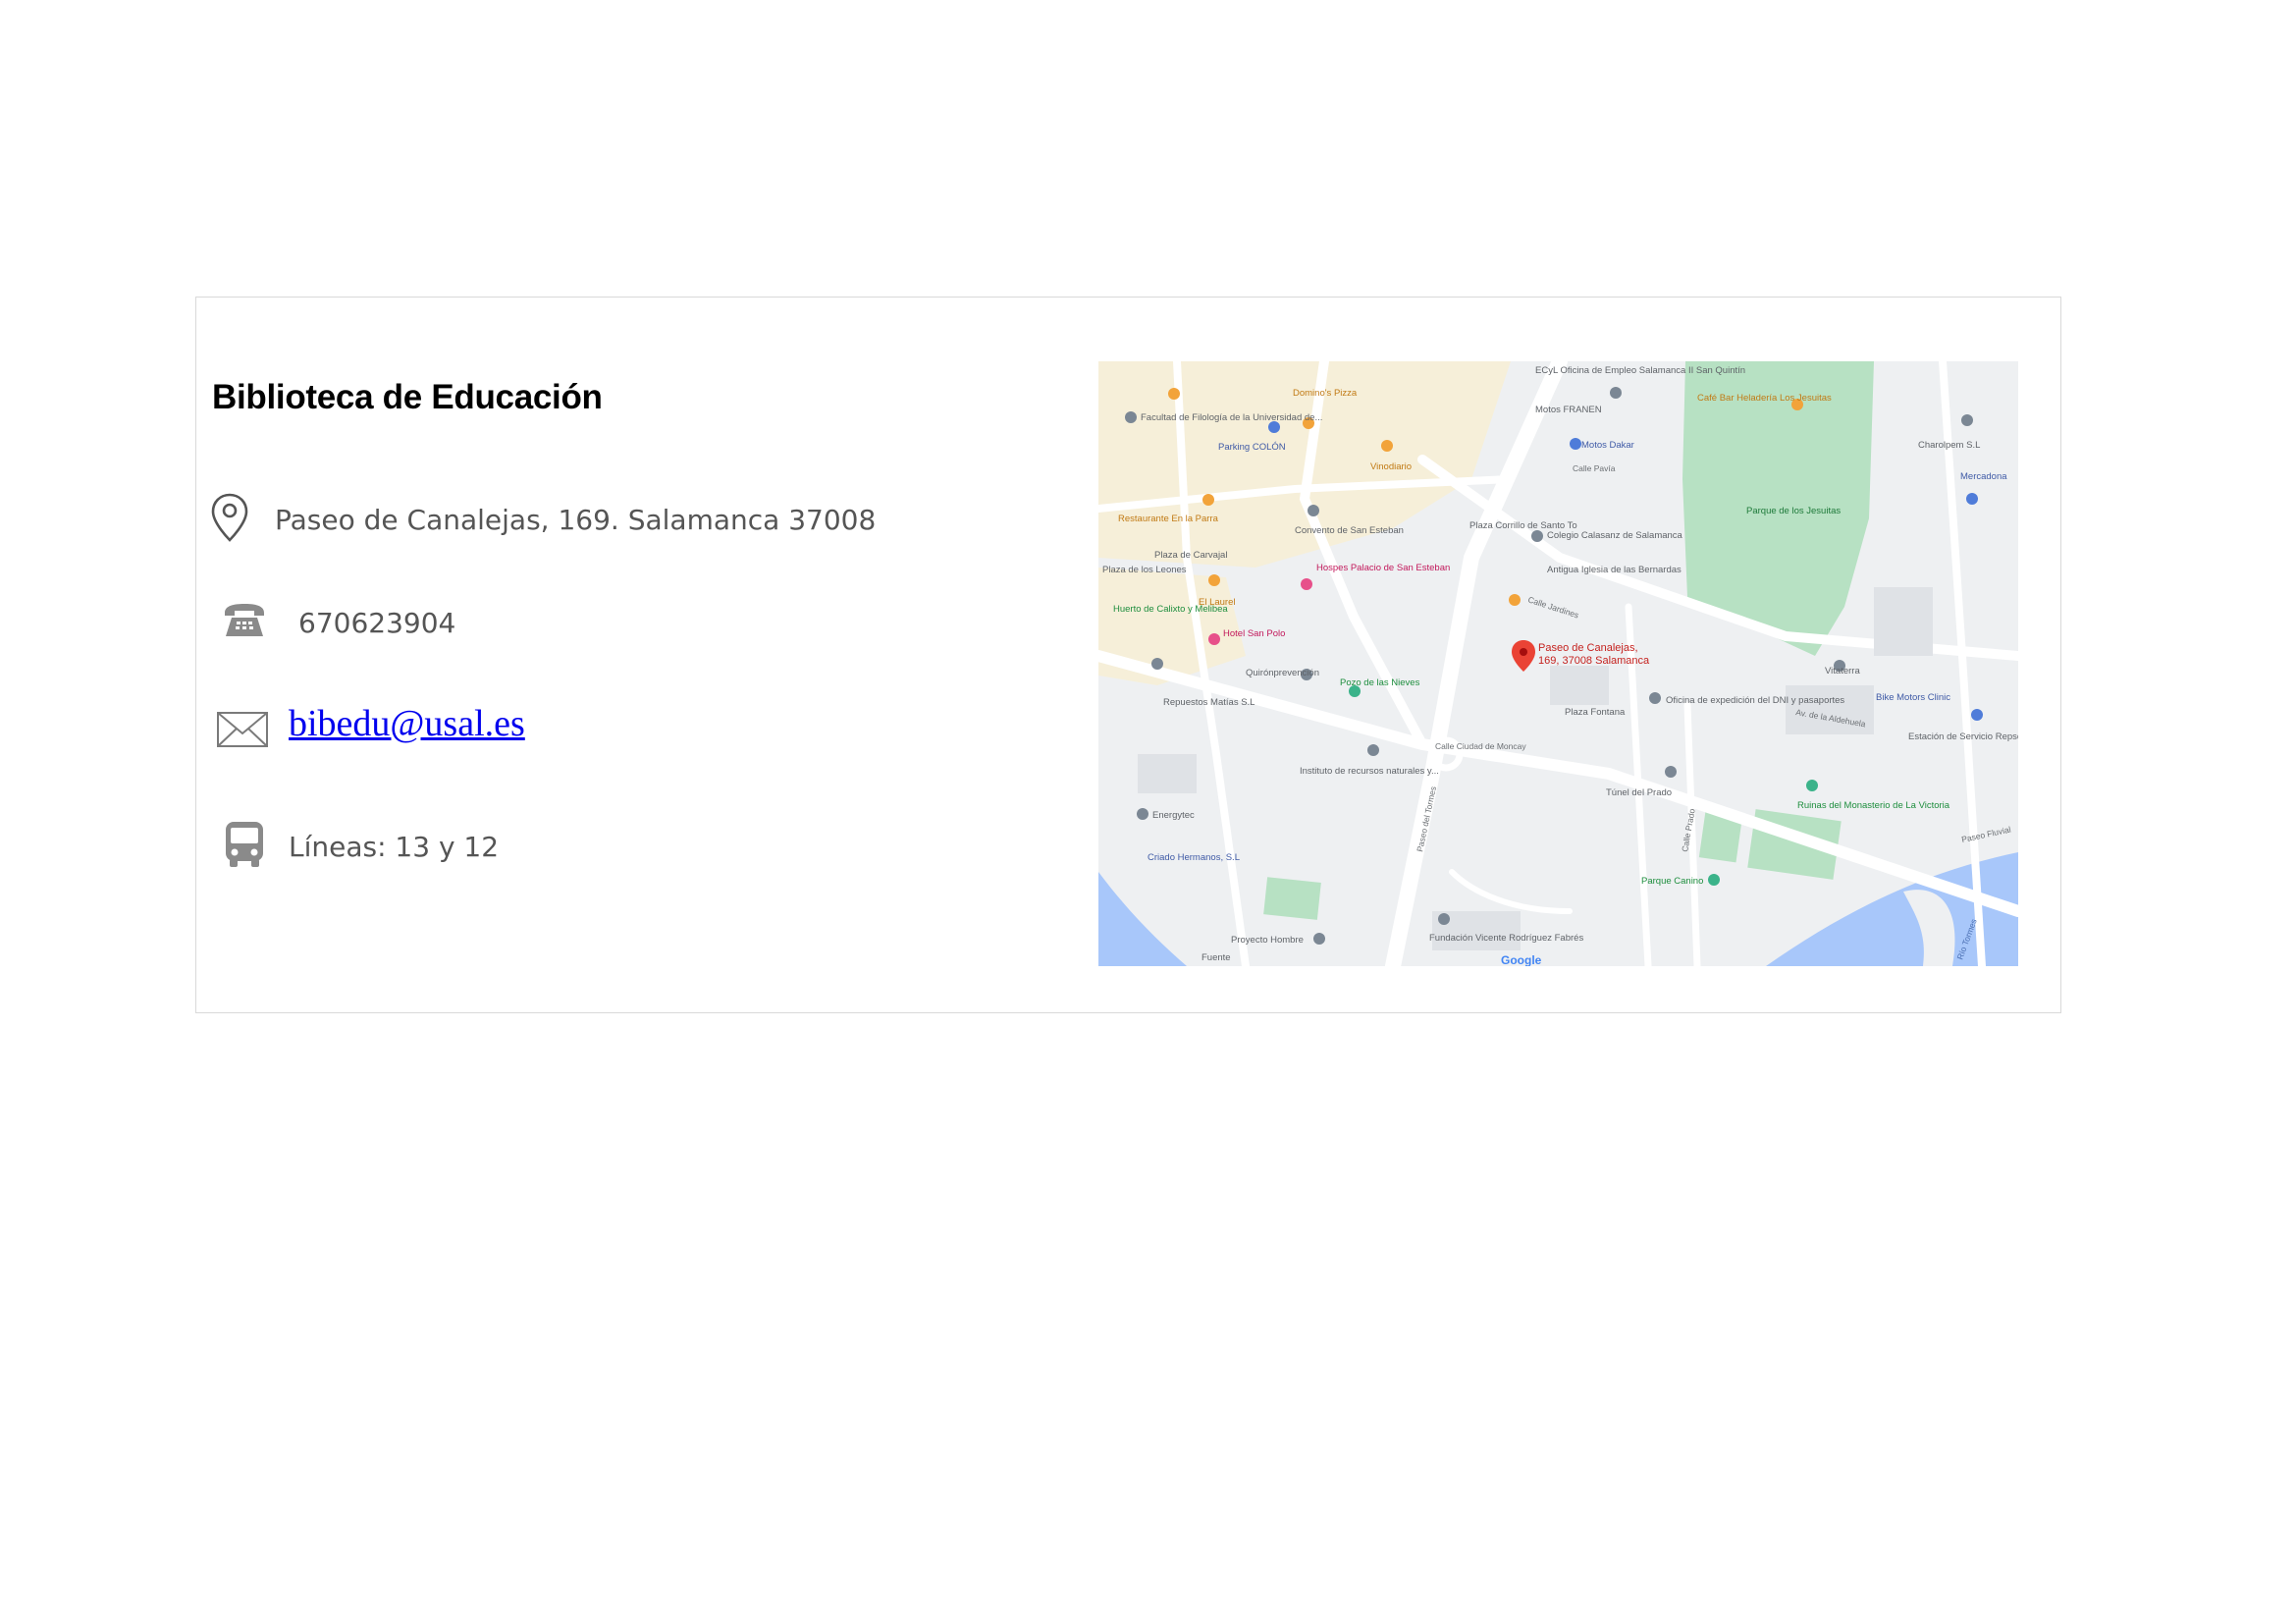 The image size is (2296, 1624). Describe the element at coordinates (1506, 938) in the screenshot. I see `svg-text:Fundación Vicente Rodríguez Fa: Fundación Vicente Rodríguez Fabrés` at that location.